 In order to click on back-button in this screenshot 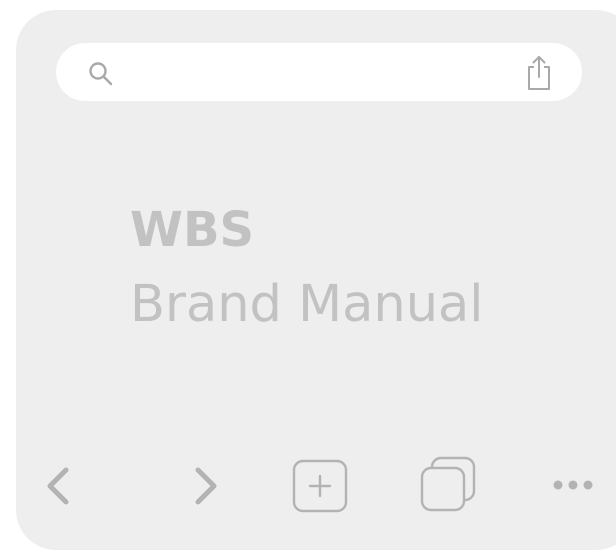, I will do `click(58, 486)`.